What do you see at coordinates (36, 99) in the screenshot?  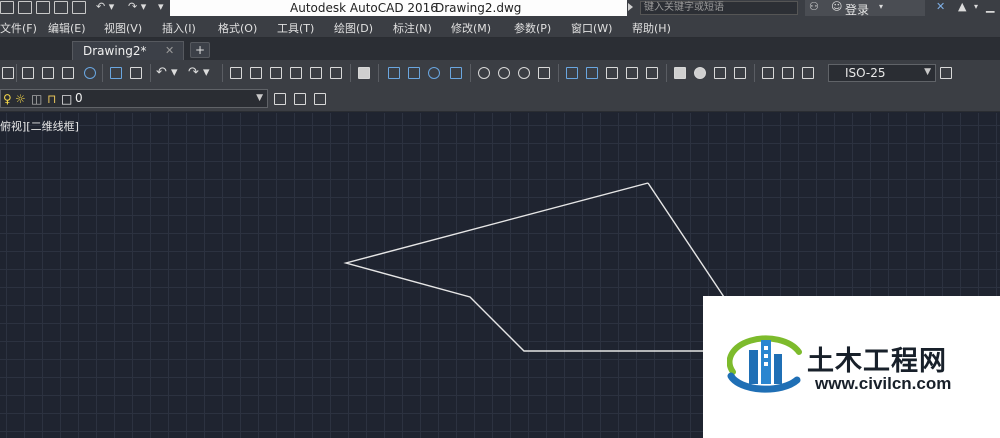 I see `viewport-freeze-icon: ◫` at bounding box center [36, 99].